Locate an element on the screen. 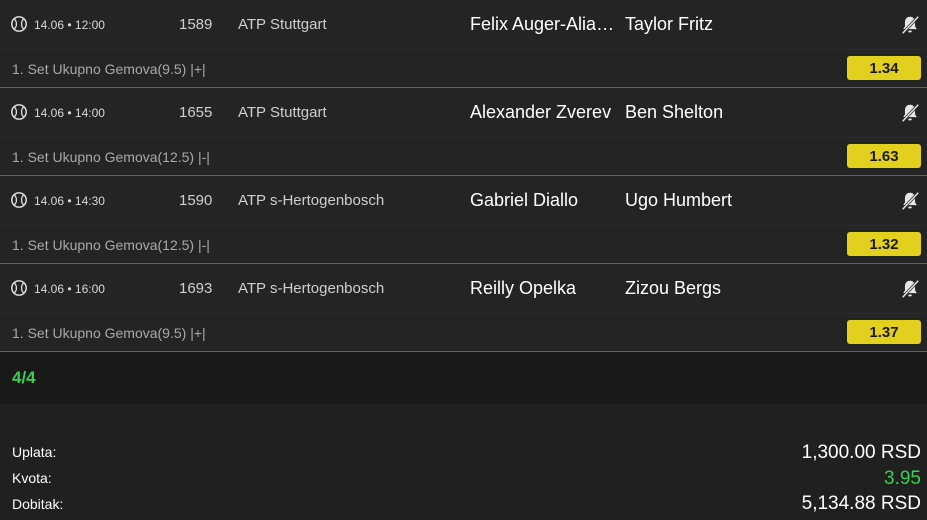 This screenshot has height=520, width=927. selection-count-bar: 4/4 is located at coordinates (463, 377).